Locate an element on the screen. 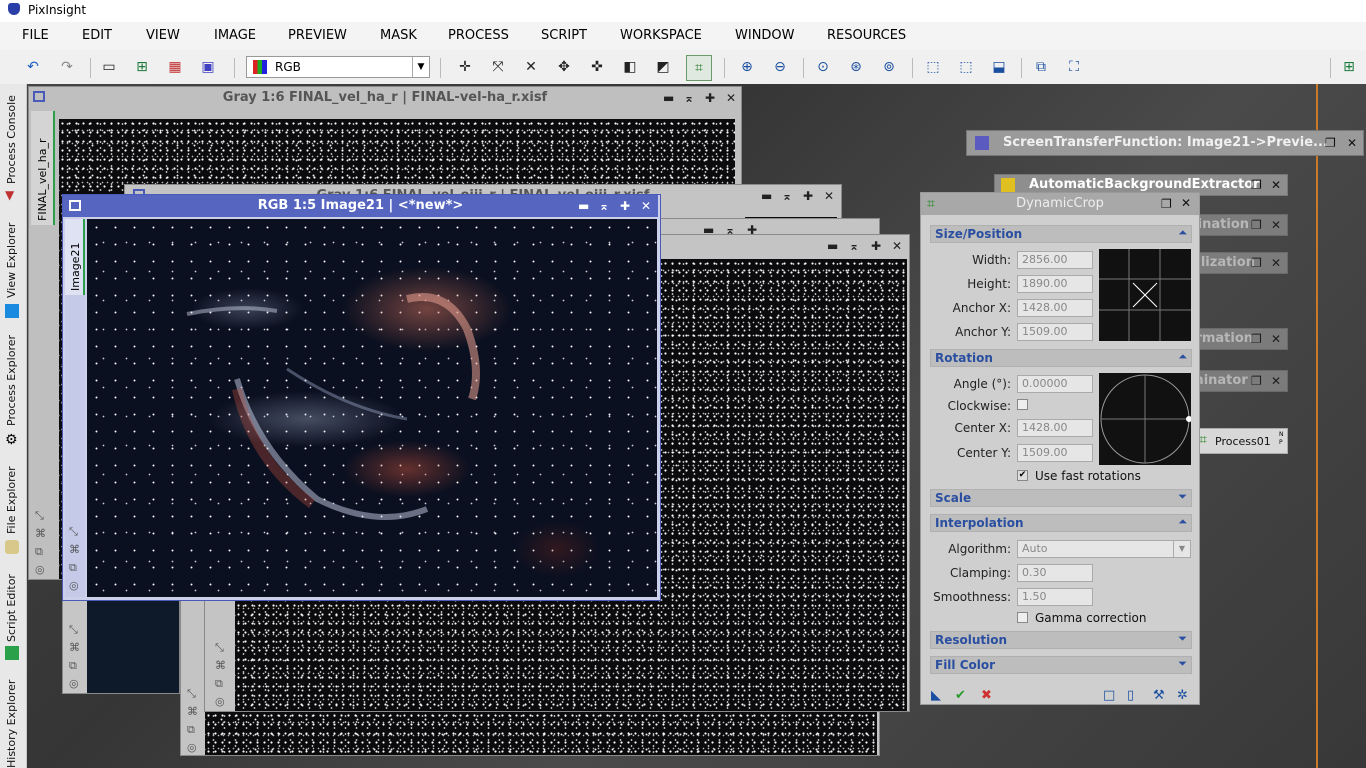 The width and height of the screenshot is (1366, 768). cancel-icon: ✖ is located at coordinates (986, 695).